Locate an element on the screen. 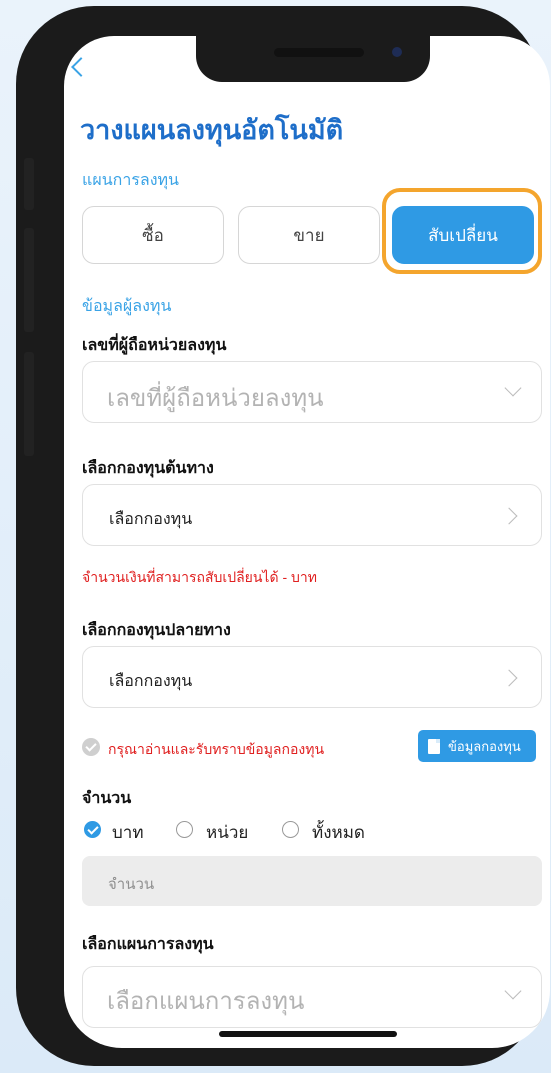  radio-all is located at coordinates (290, 829).